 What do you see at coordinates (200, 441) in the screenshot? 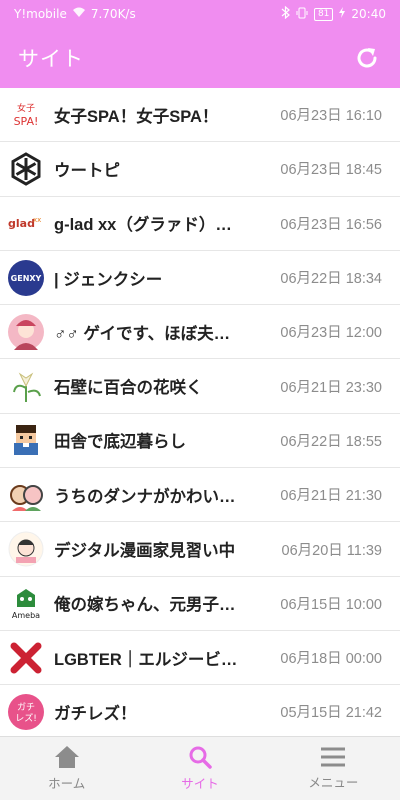
I see `list-item: 田舎で底辺暮らし 06月22日 18:55` at bounding box center [200, 441].